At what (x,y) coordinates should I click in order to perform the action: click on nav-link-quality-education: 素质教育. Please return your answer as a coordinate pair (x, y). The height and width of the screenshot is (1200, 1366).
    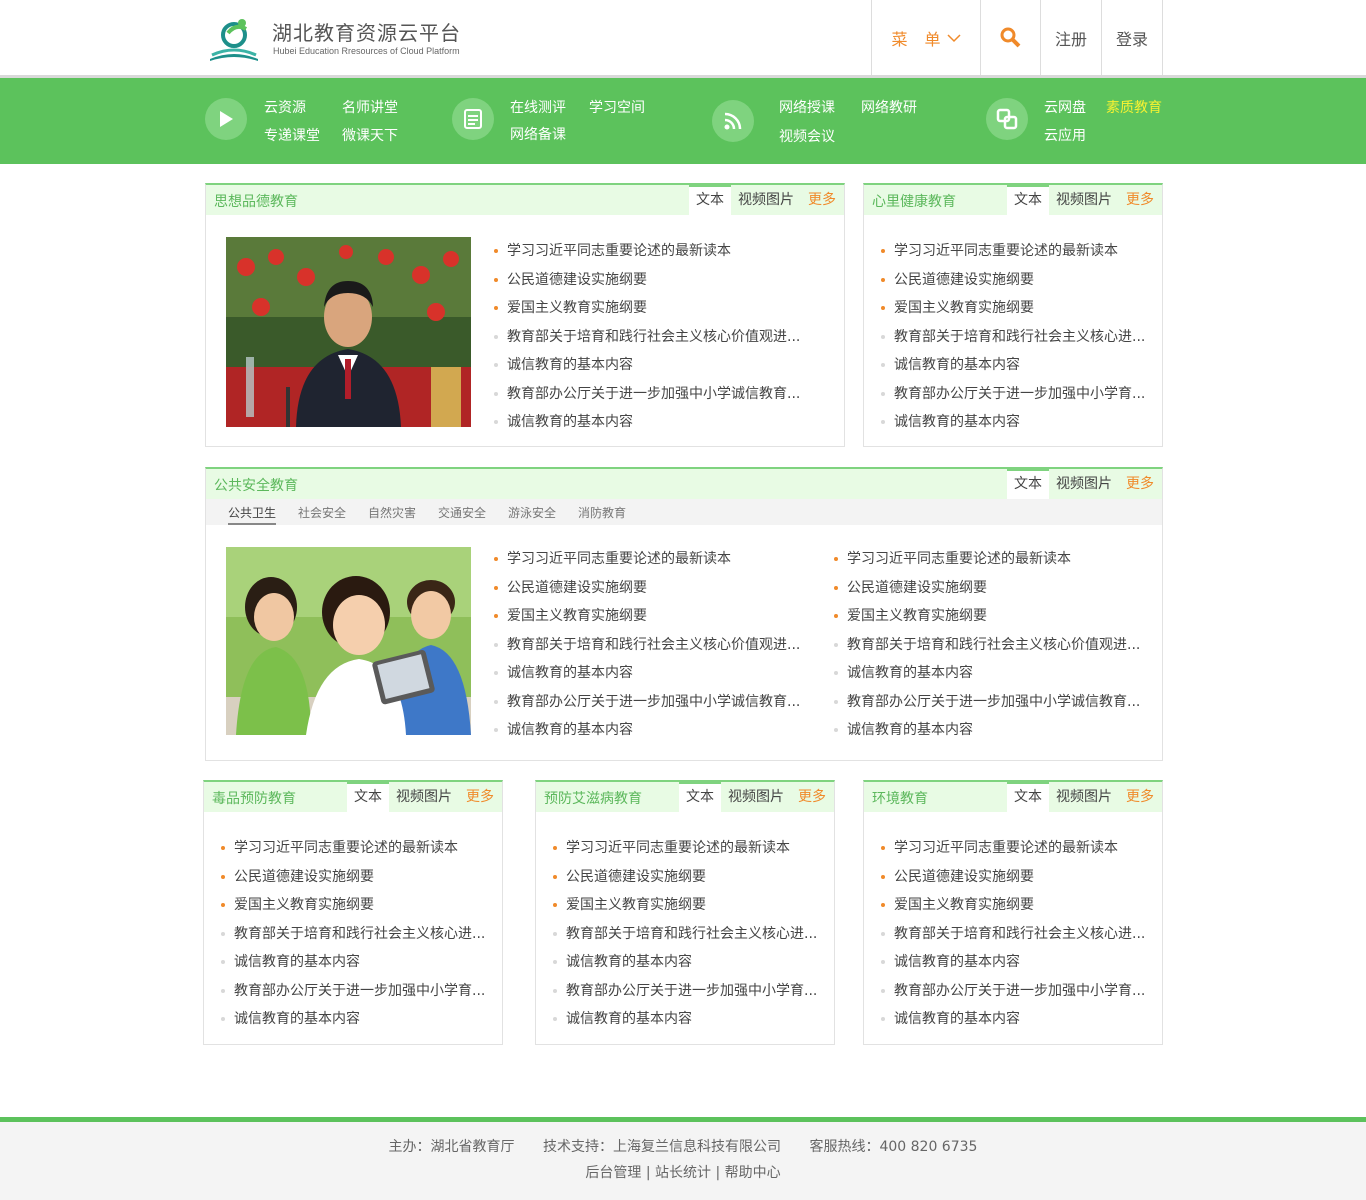
    Looking at the image, I should click on (1134, 107).